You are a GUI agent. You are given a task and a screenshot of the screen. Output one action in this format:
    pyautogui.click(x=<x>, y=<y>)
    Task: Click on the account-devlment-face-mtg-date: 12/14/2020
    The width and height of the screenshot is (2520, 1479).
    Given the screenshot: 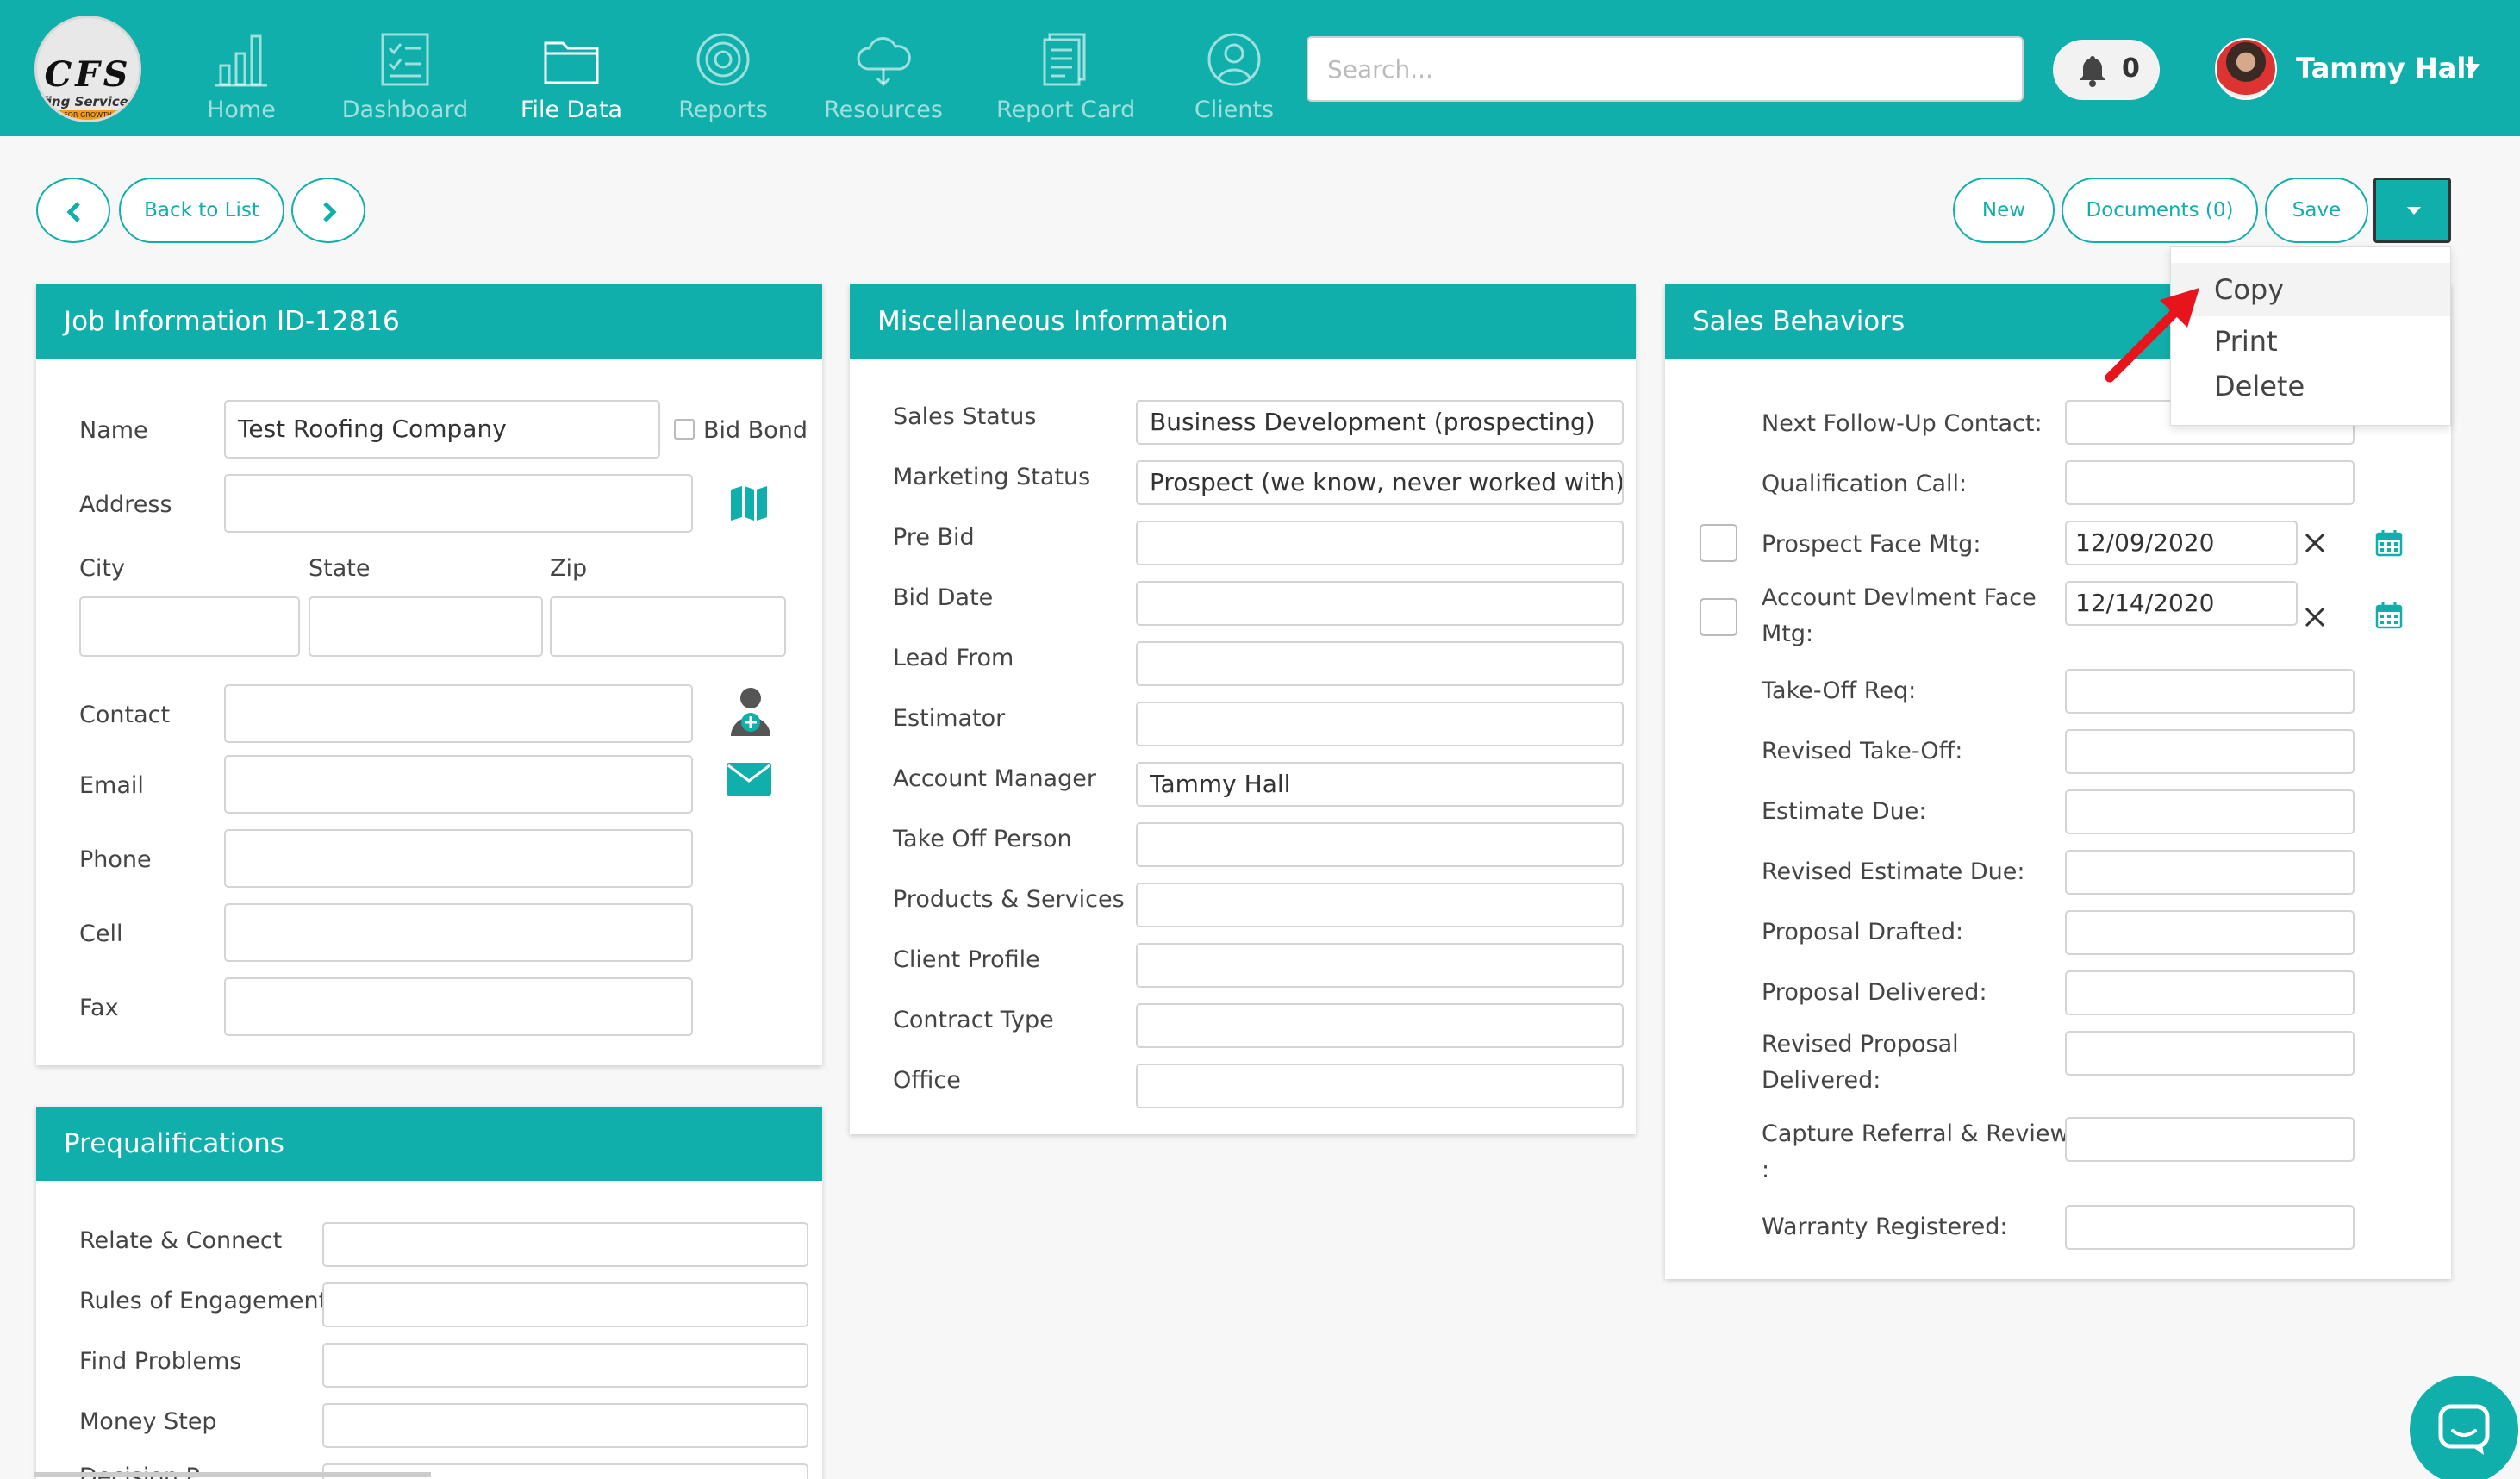 What is the action you would take?
    pyautogui.click(x=2182, y=603)
    